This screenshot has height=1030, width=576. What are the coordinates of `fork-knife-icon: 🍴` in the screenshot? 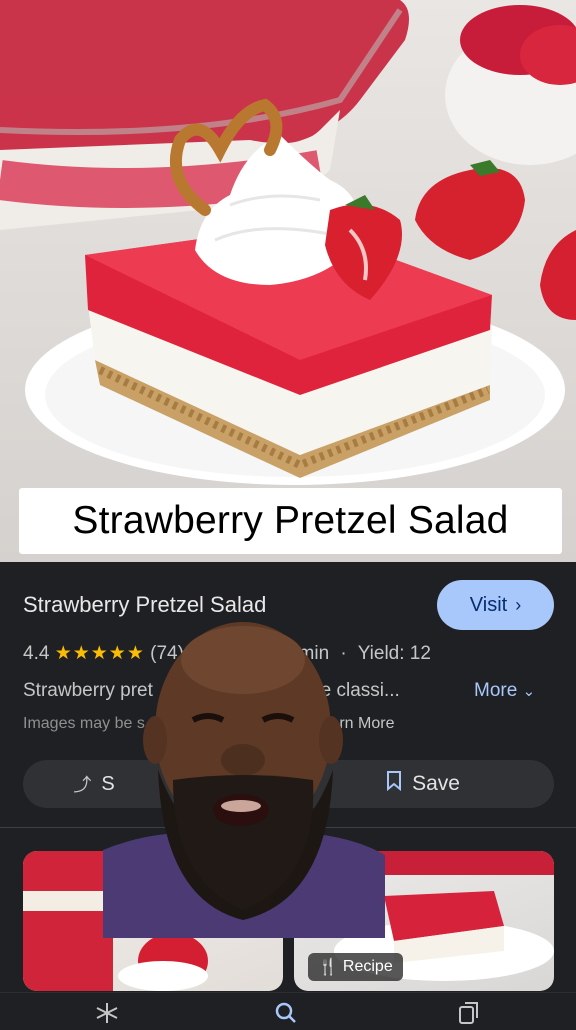 It's located at (328, 967).